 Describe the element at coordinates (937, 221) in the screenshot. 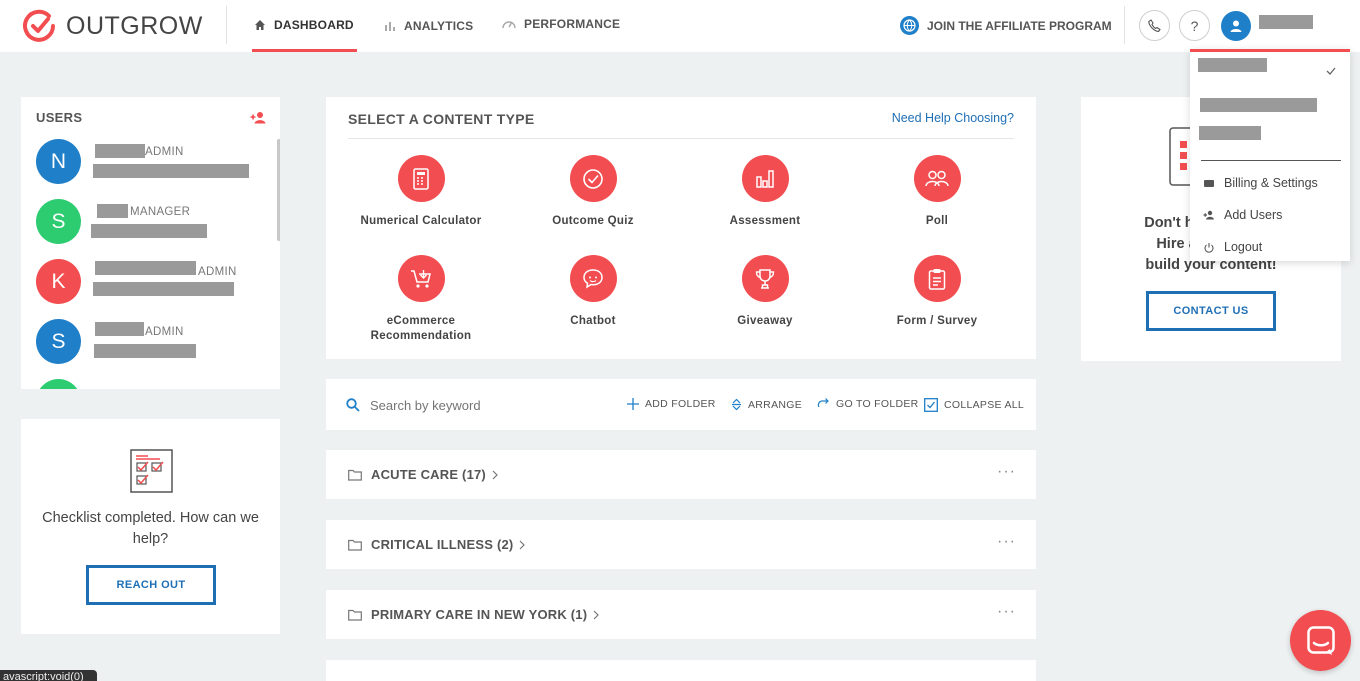

I see `content-type-label: Poll` at that location.